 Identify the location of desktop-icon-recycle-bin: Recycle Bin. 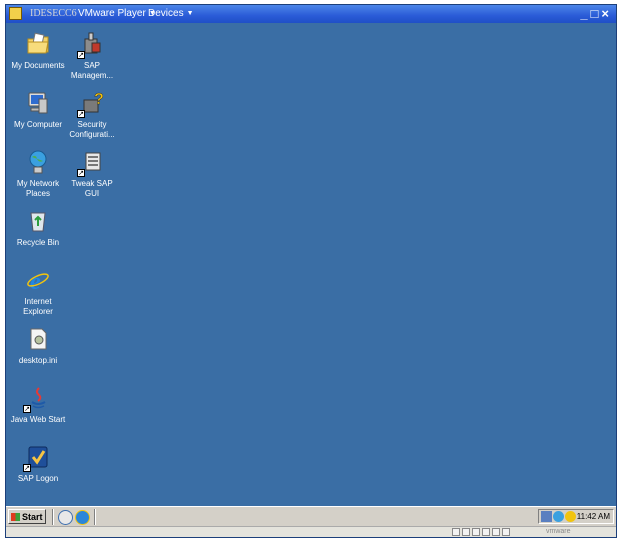
(38, 228).